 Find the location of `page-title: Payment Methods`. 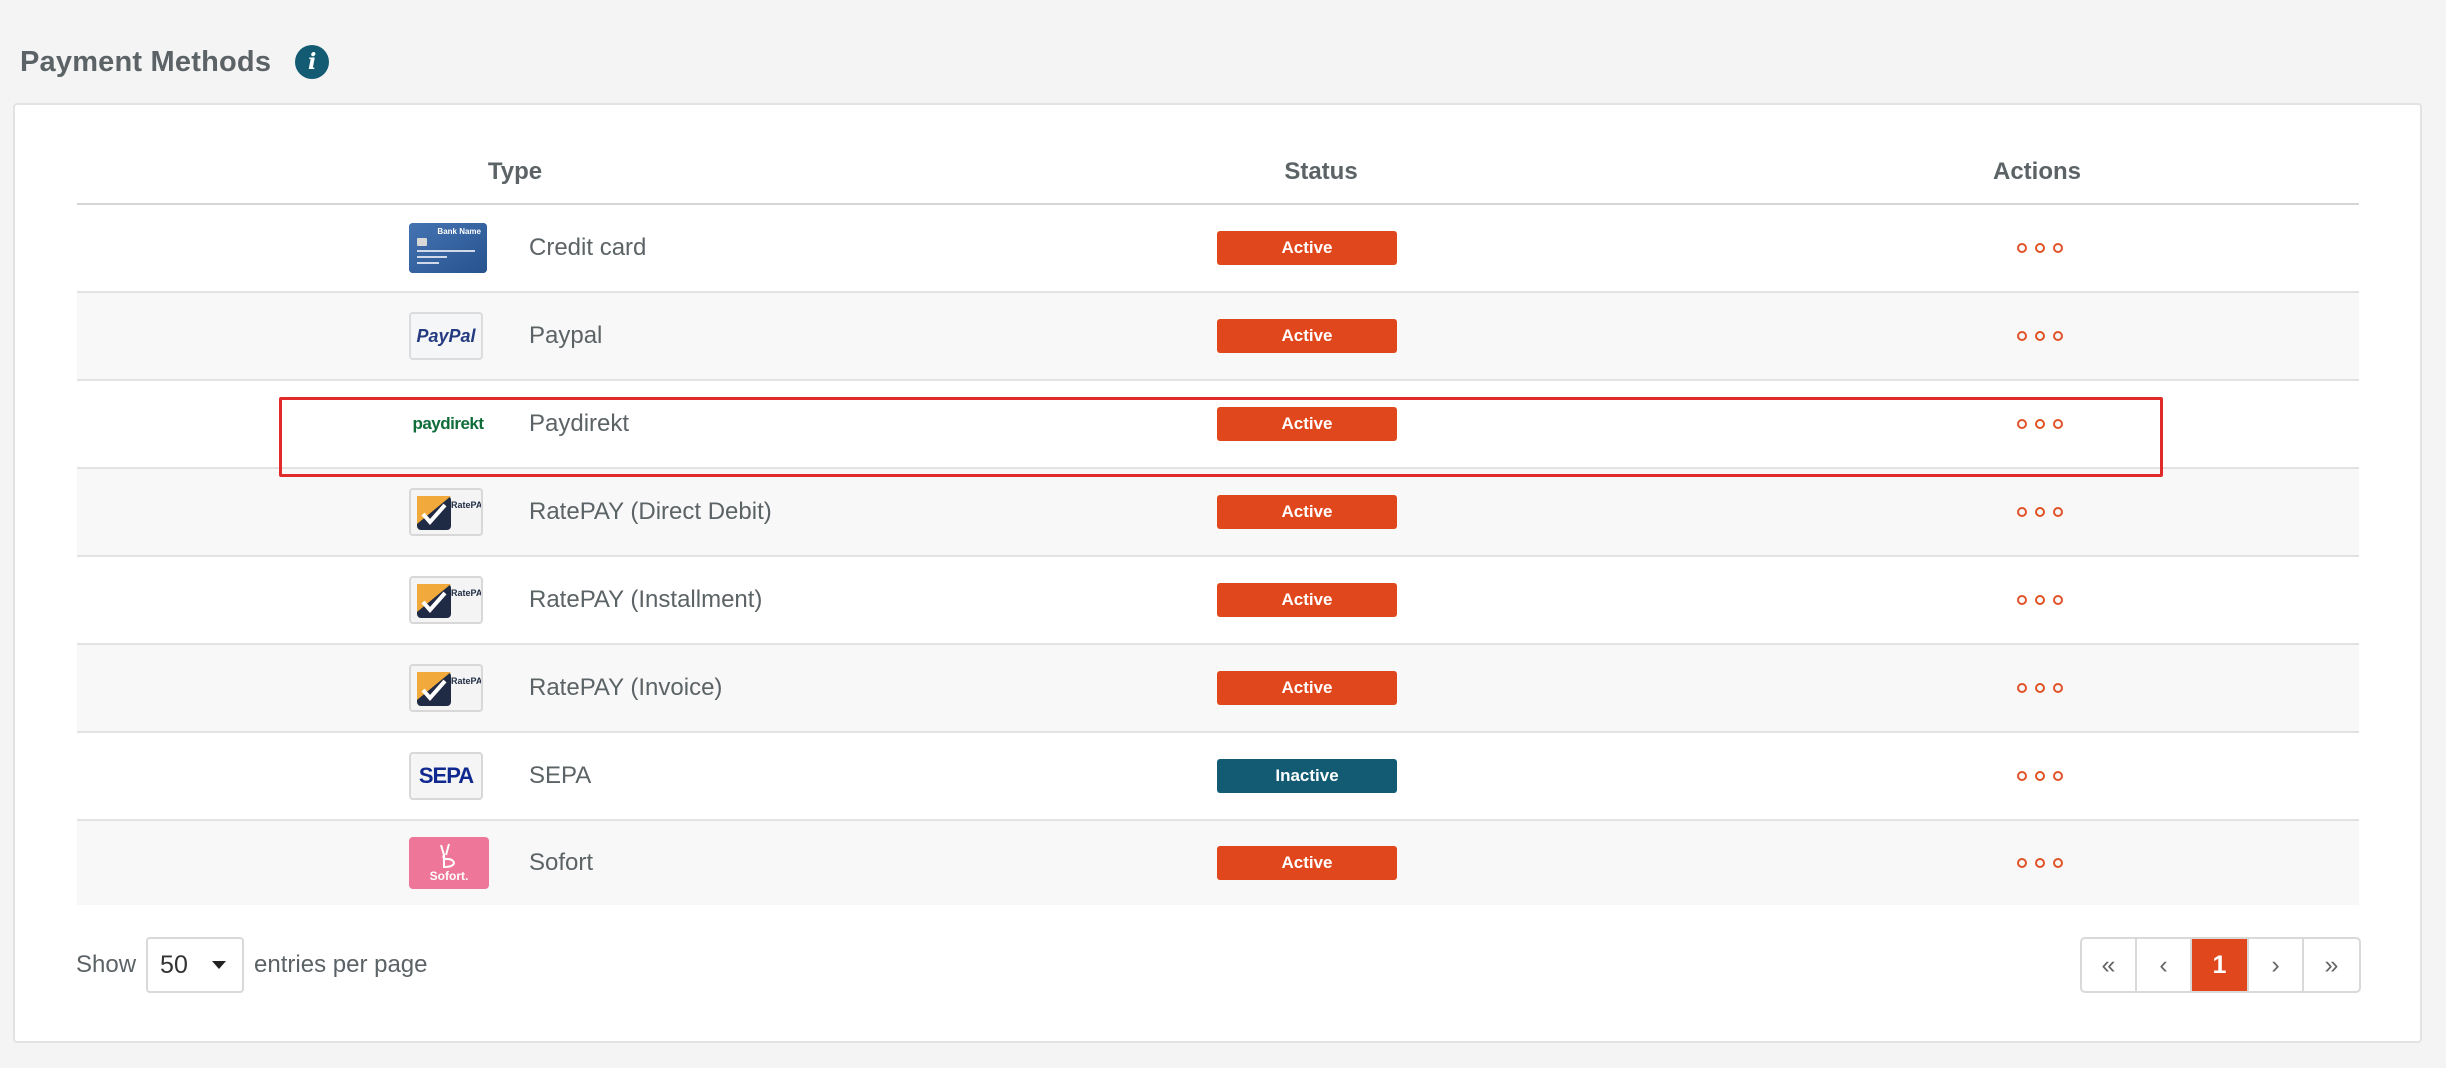

page-title: Payment Methods is located at coordinates (146, 61).